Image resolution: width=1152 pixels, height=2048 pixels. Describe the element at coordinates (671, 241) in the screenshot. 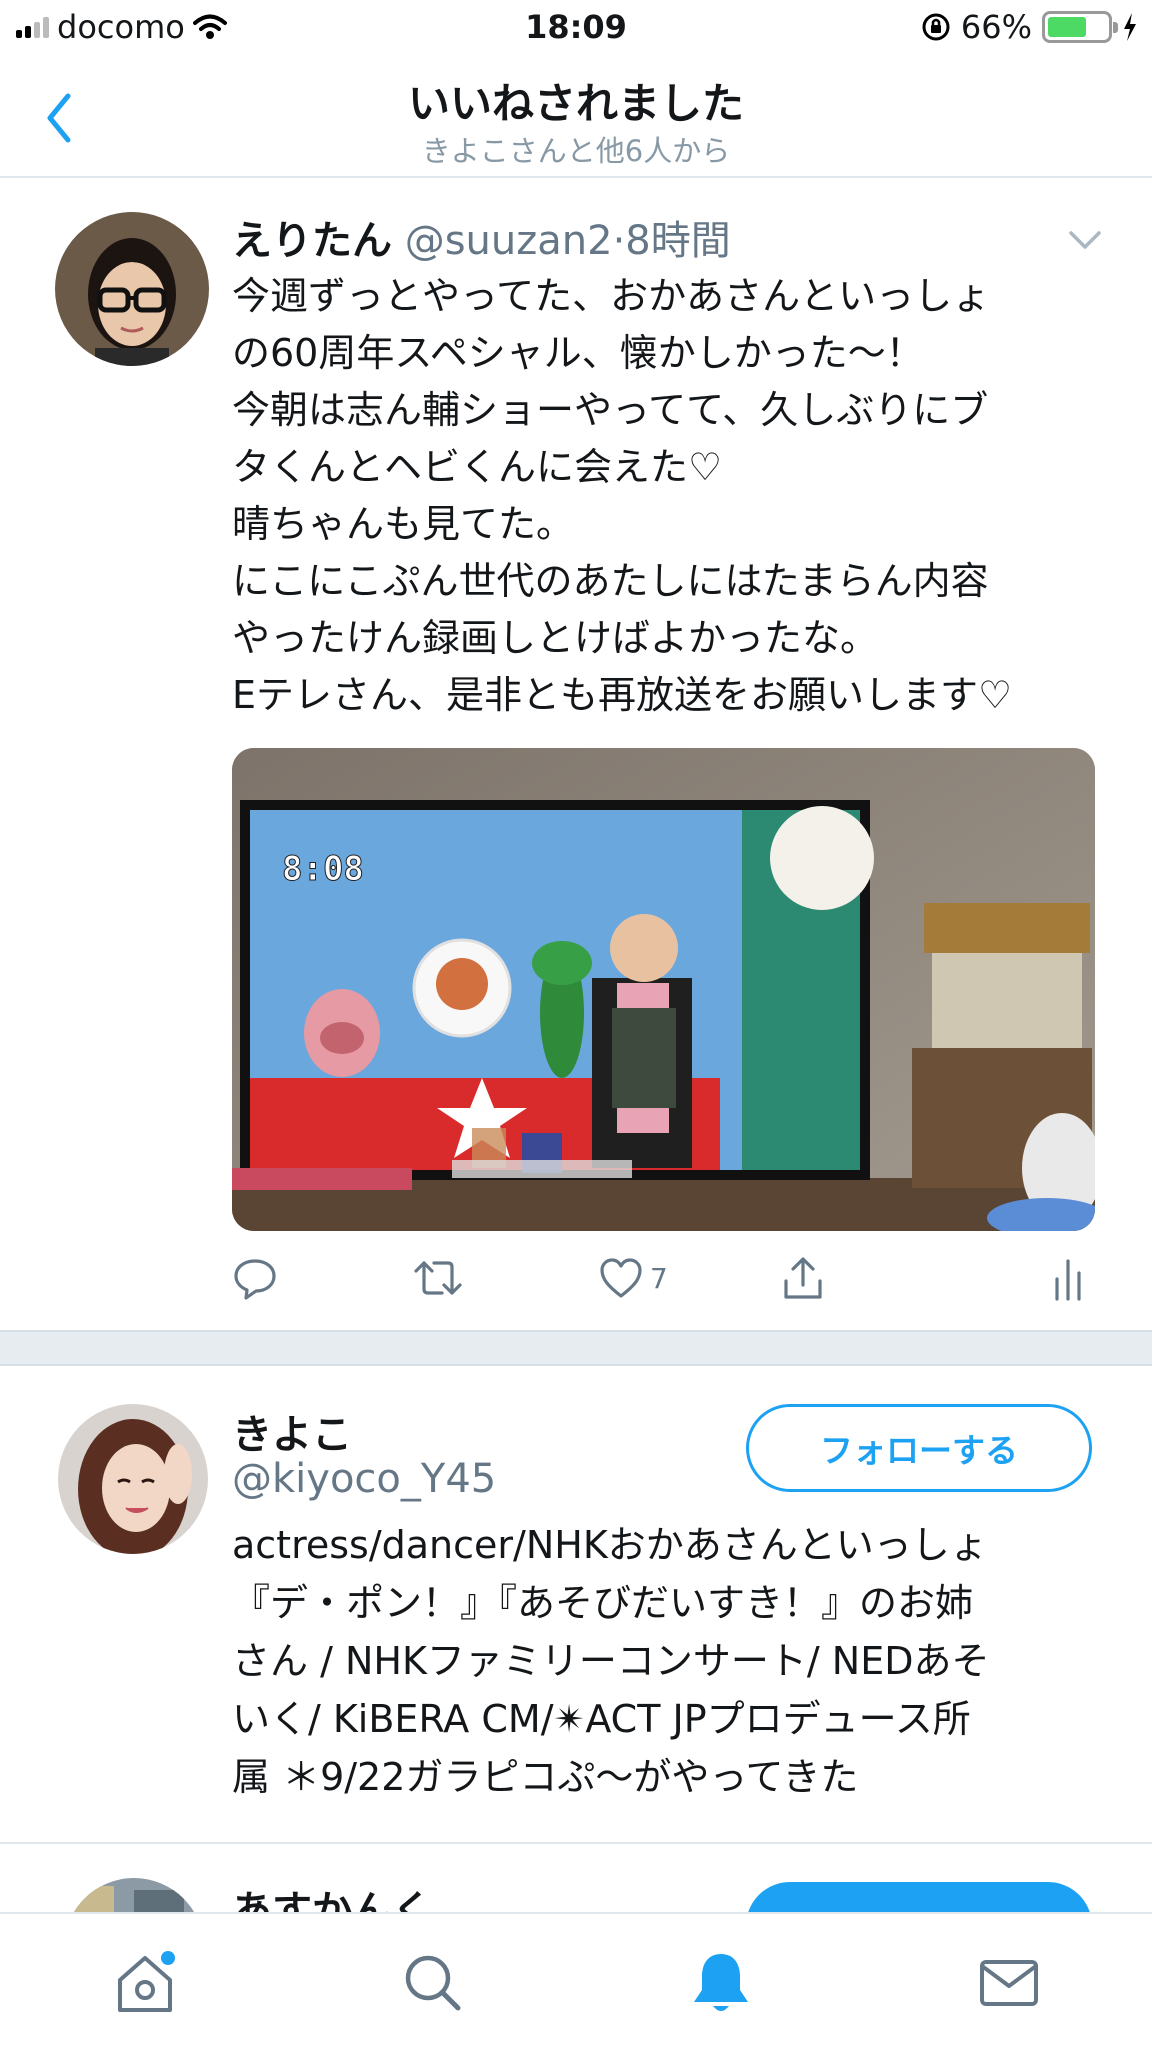

I see `tweet-timestamp: ·8時間` at that location.